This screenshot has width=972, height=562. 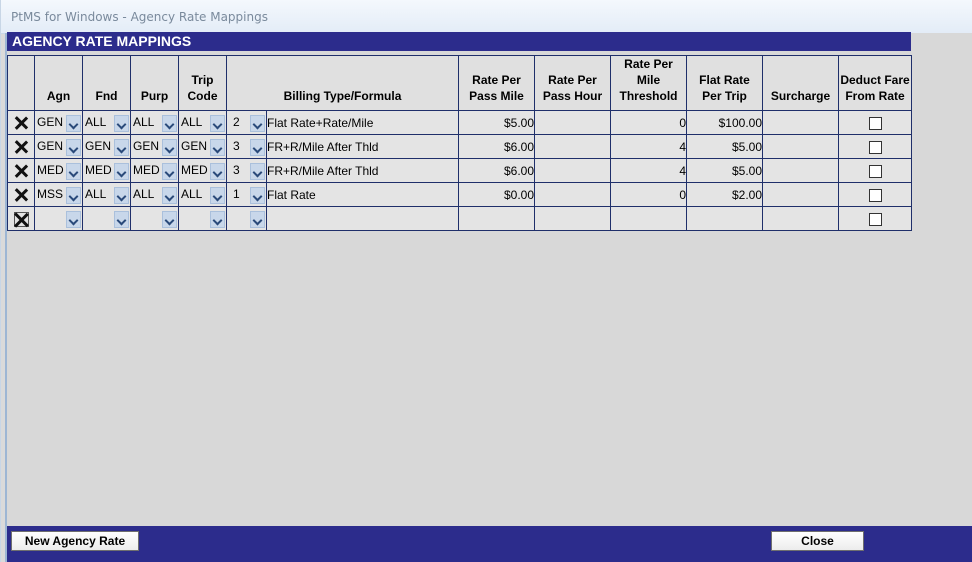 I want to click on rate-pass-mile-cell, so click(x=497, y=218).